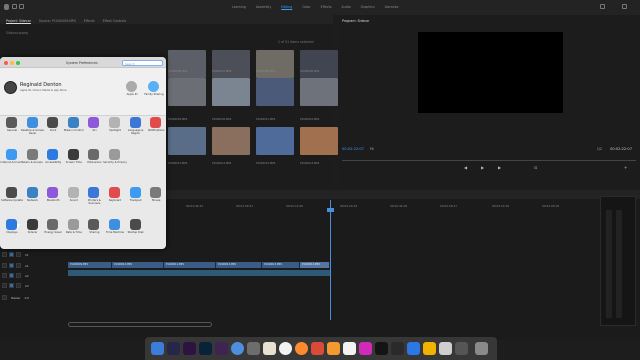 The width and height of the screenshot is (640, 360). Describe the element at coordinates (190, 265) in the screenshot. I see `timeline-clip: P1040011.MP4` at that location.